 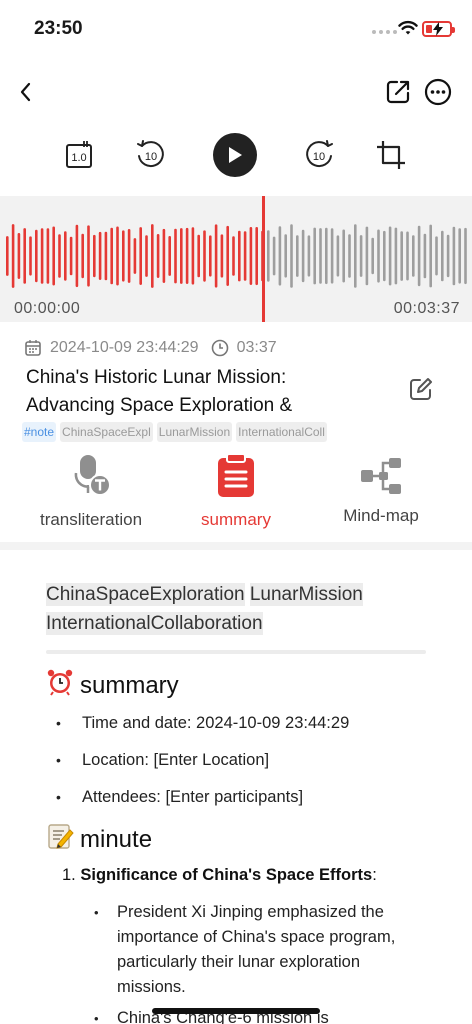 What do you see at coordinates (398, 92) in the screenshot?
I see `export-icon` at bounding box center [398, 92].